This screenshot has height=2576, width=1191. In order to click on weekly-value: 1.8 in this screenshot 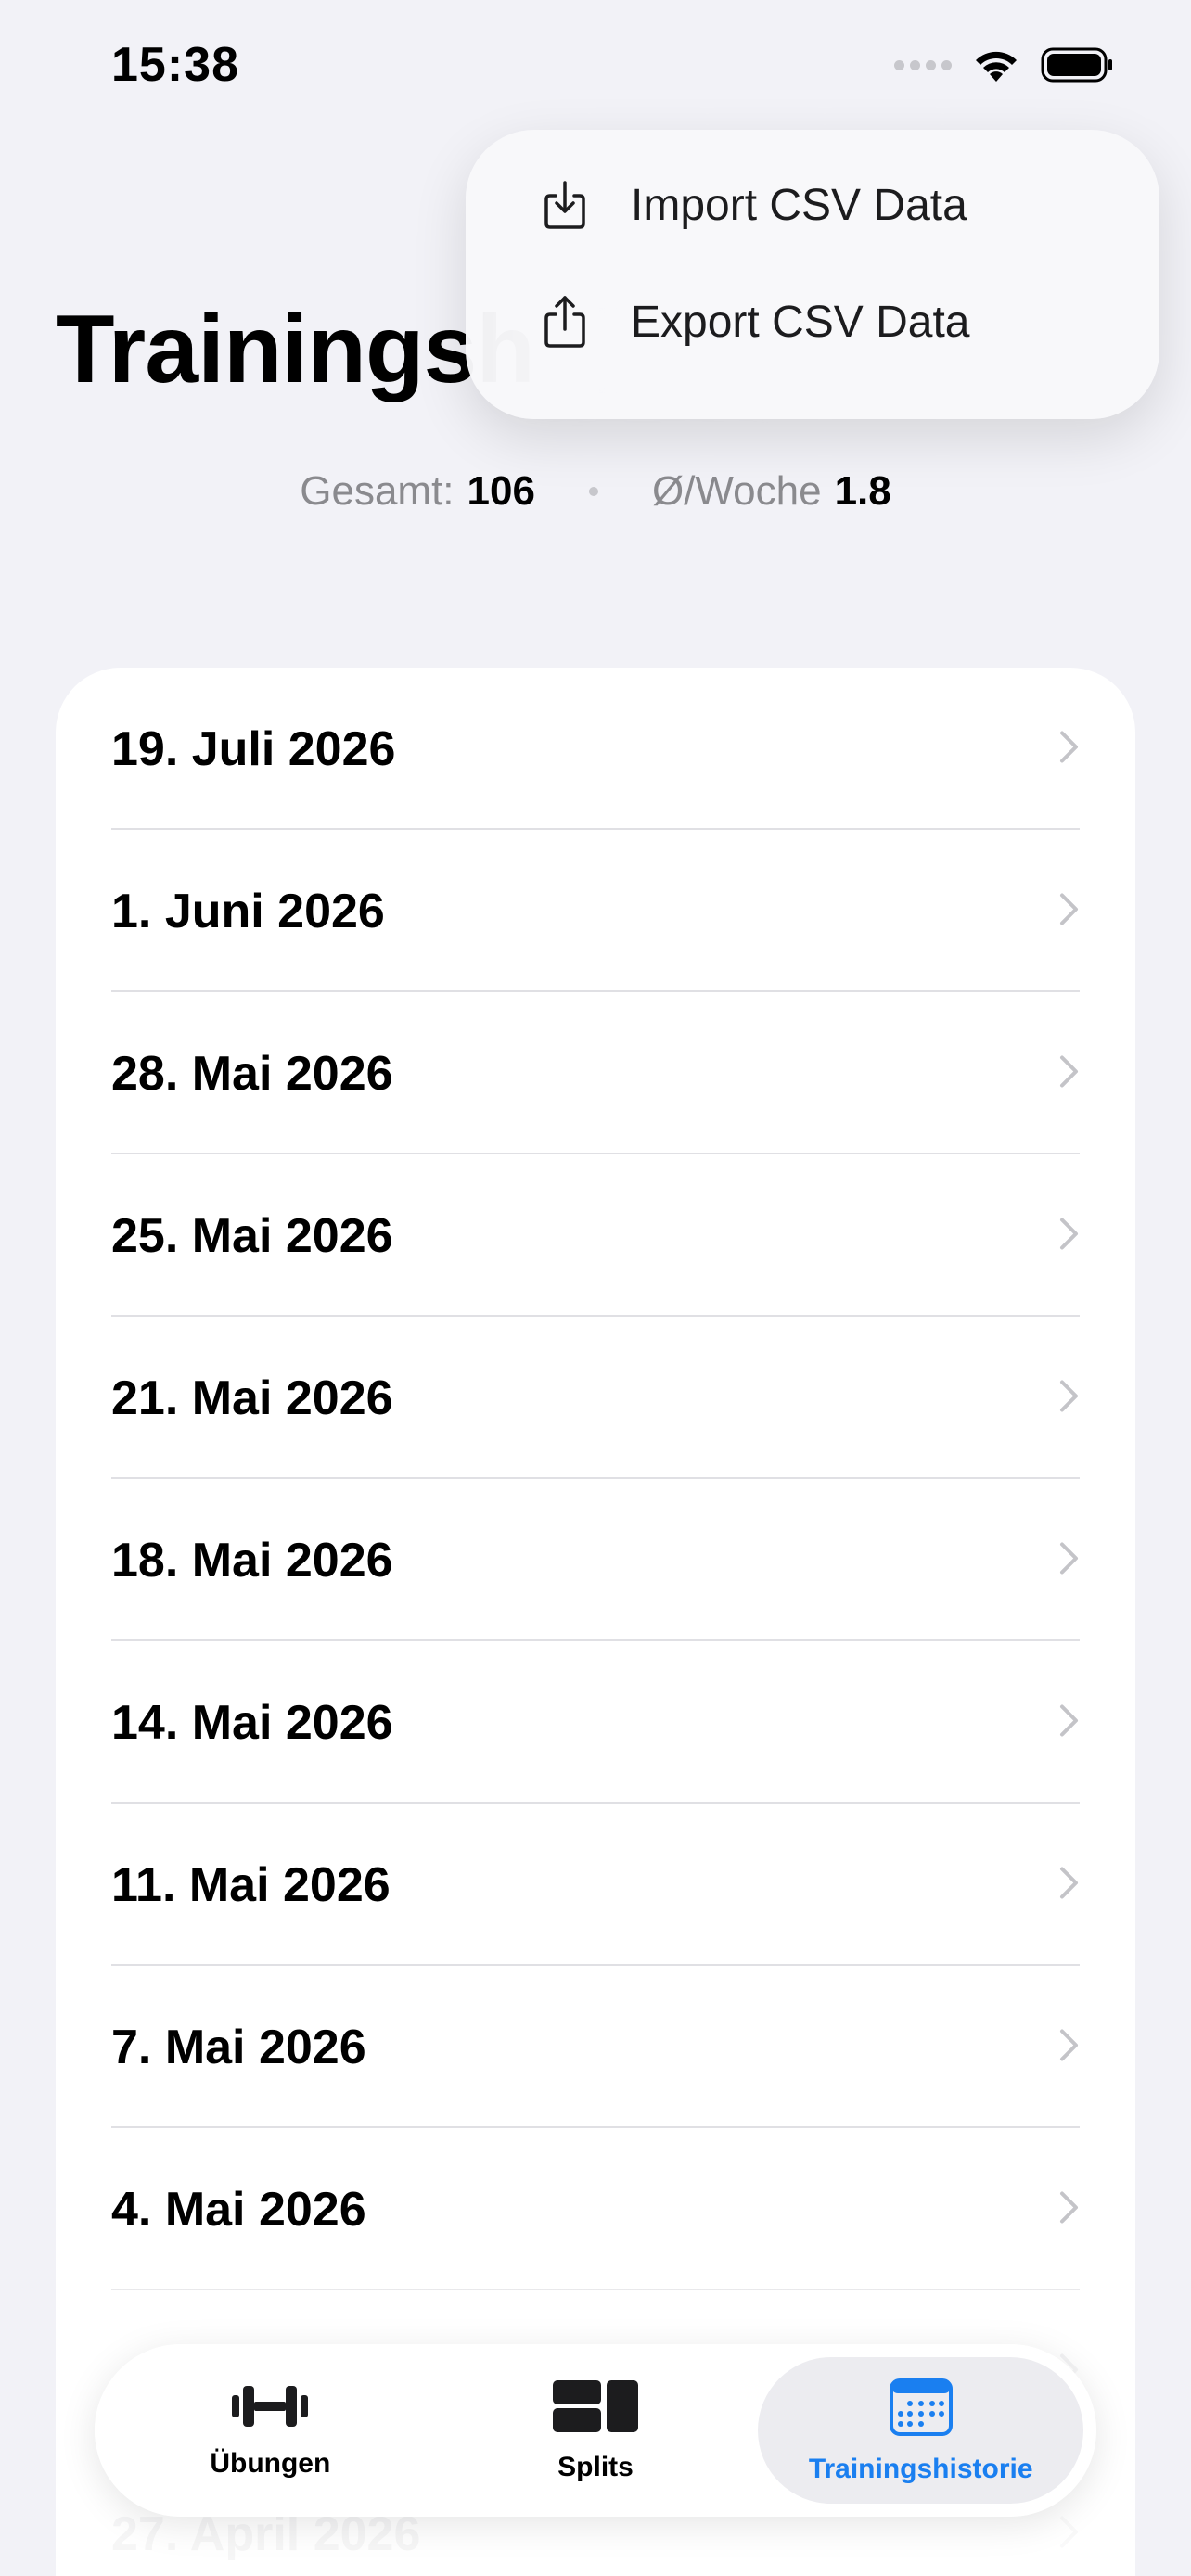, I will do `click(862, 491)`.